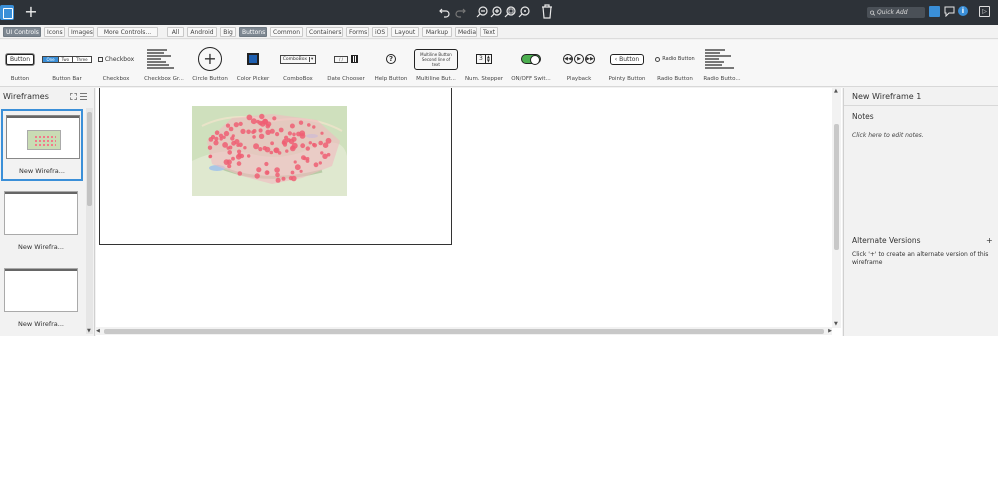 This screenshot has height=498, width=998. Describe the element at coordinates (510, 12) in the screenshot. I see `zoom-fit-icon` at that location.